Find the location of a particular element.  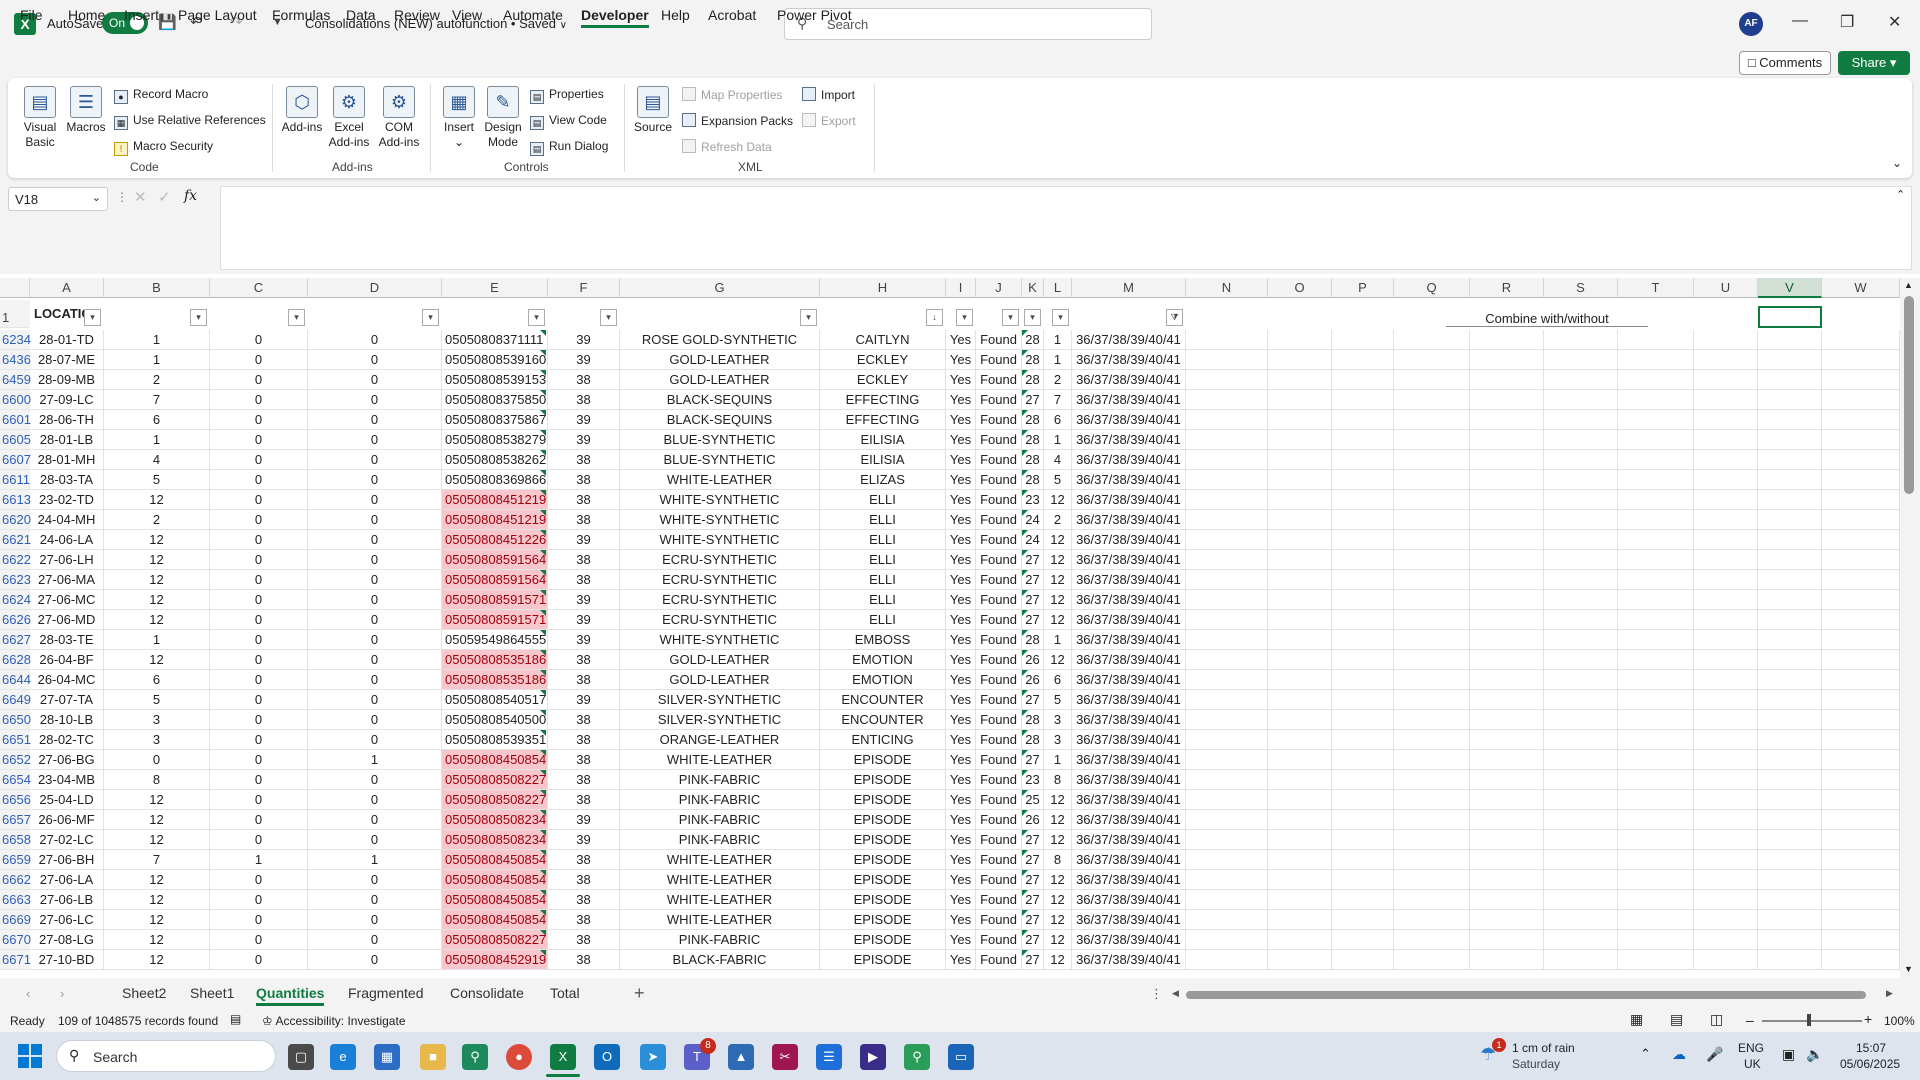

zoom-slider is located at coordinates (1812, 1021).